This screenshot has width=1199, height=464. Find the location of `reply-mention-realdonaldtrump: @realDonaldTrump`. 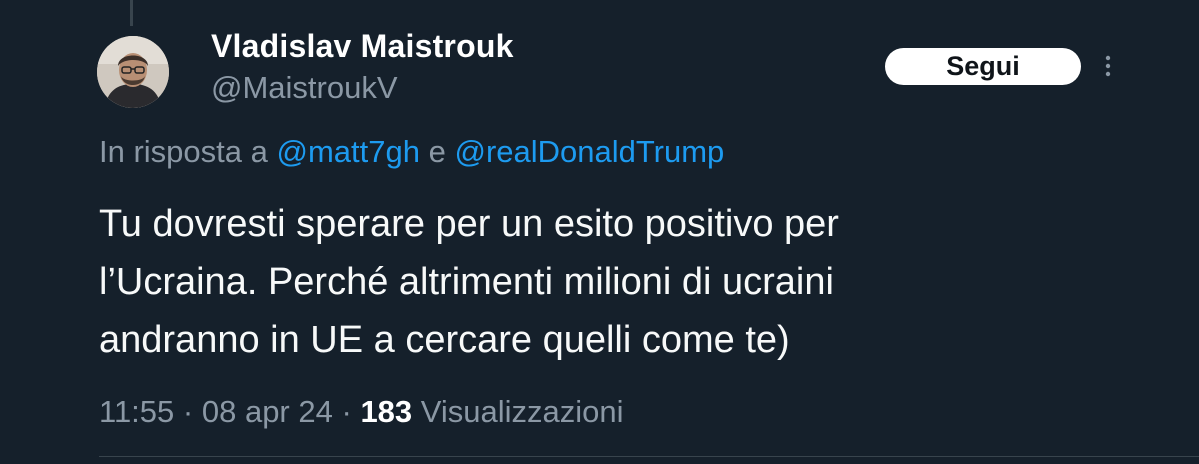

reply-mention-realdonaldtrump: @realDonaldTrump is located at coordinates (589, 151).